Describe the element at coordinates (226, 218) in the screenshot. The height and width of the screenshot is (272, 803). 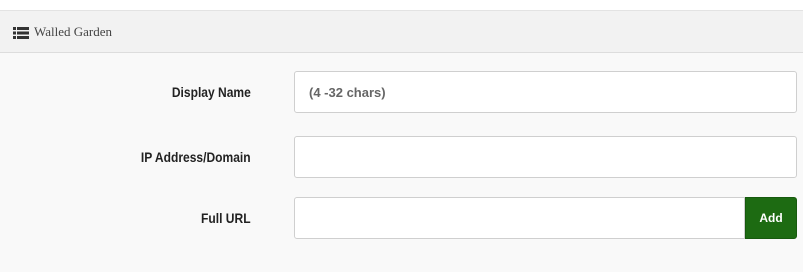
I see `full-url-label: Full URL` at that location.